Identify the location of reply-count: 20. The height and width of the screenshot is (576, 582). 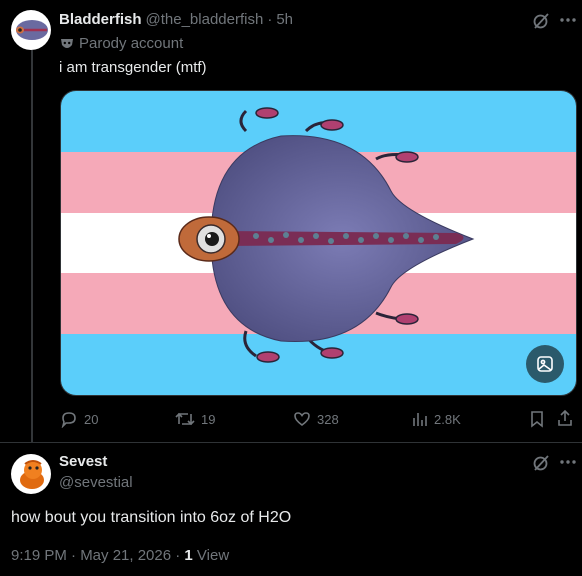
(91, 419).